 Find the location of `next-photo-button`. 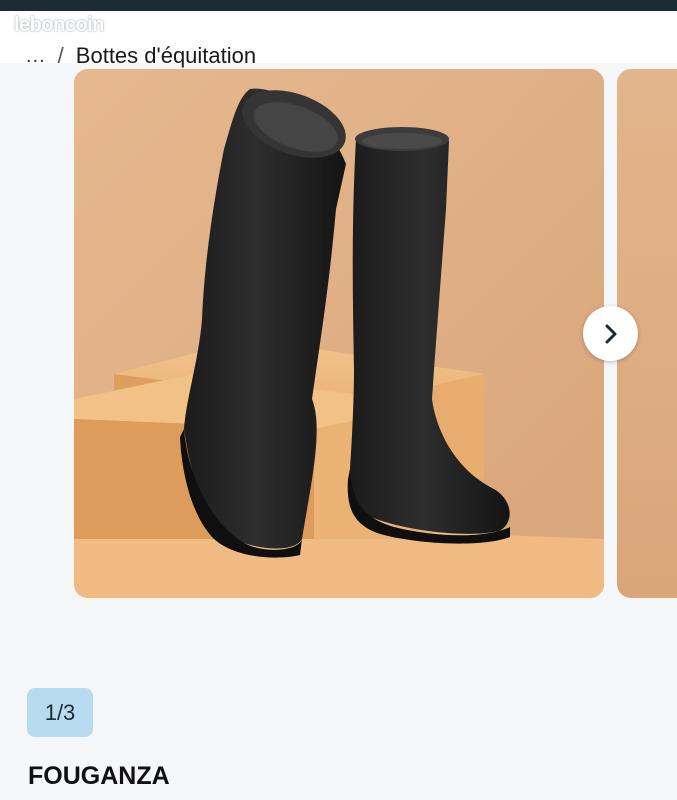

next-photo-button is located at coordinates (610, 333).